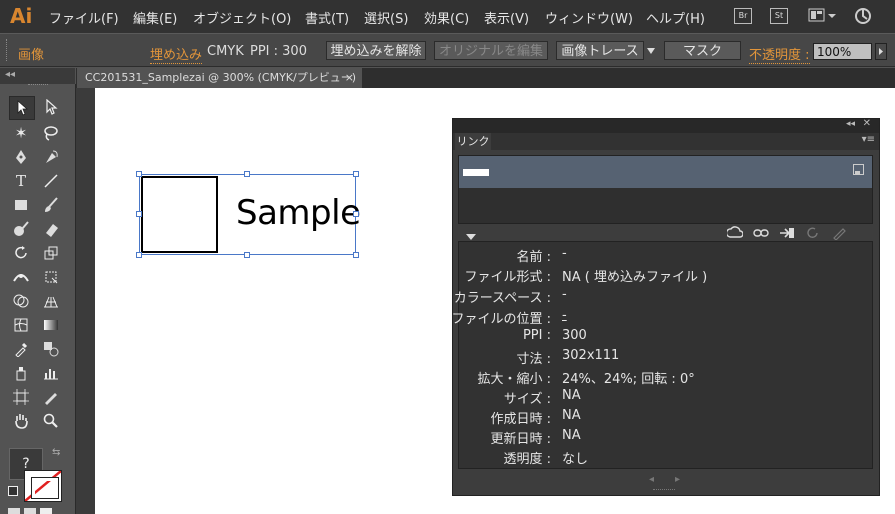 The image size is (895, 514). What do you see at coordinates (664, 491) in the screenshot?
I see `panel-resize-grip` at bounding box center [664, 491].